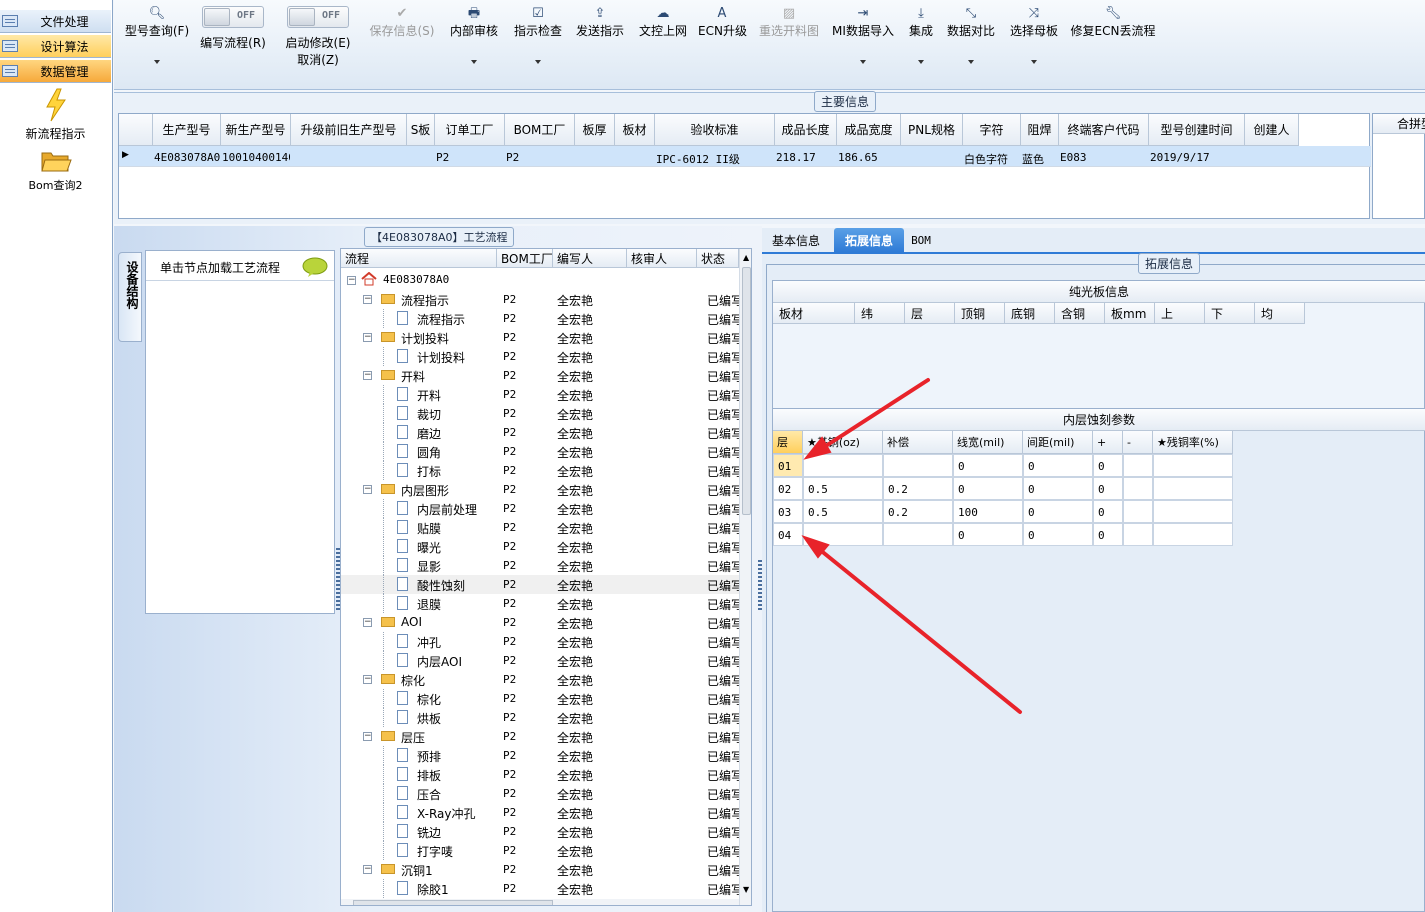  I want to click on send-instruction-button: ⇪ 发送指示, so click(600, 22).